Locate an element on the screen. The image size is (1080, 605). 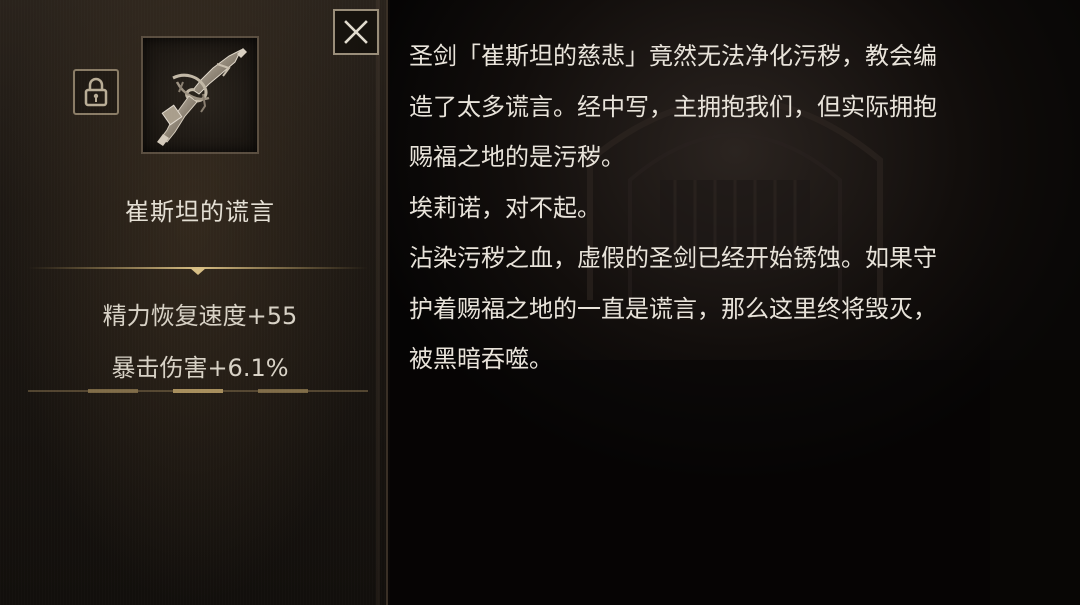
close-button is located at coordinates (356, 32).